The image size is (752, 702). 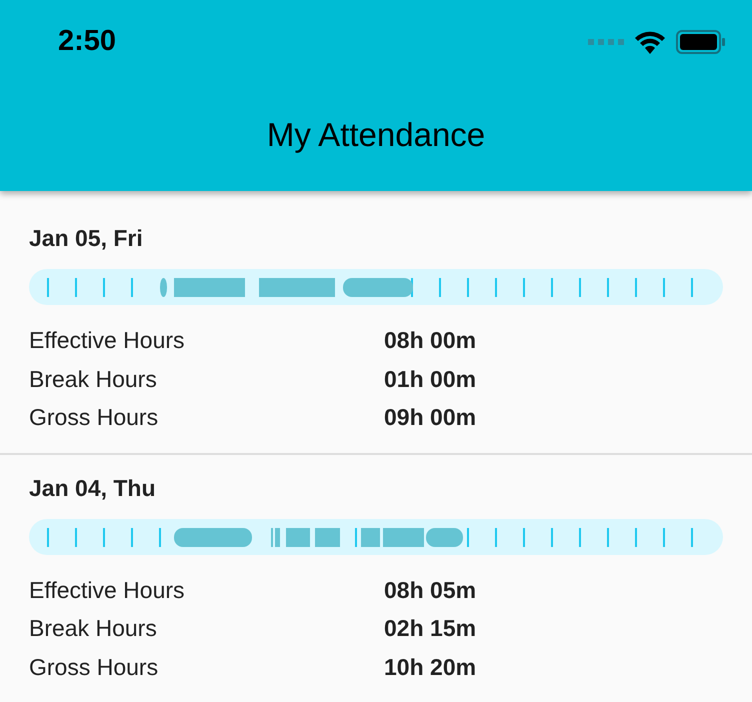 I want to click on battery-icon, so click(x=701, y=42).